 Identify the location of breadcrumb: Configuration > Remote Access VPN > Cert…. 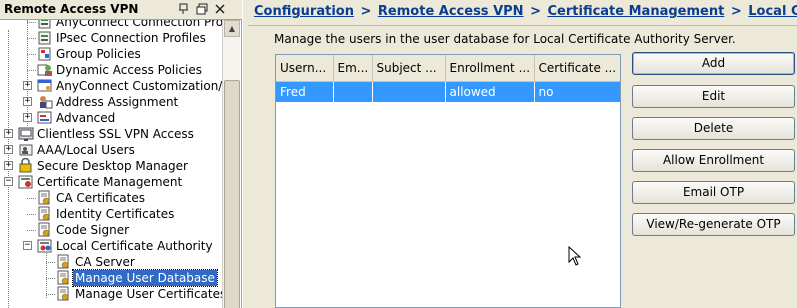
(522, 13).